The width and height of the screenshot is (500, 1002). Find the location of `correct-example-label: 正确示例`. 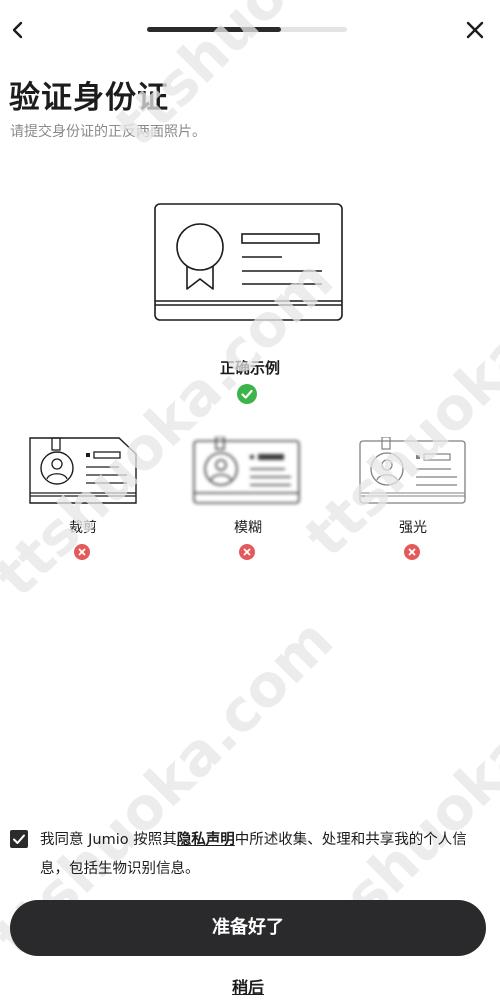

correct-example-label: 正确示例 is located at coordinates (249, 368).